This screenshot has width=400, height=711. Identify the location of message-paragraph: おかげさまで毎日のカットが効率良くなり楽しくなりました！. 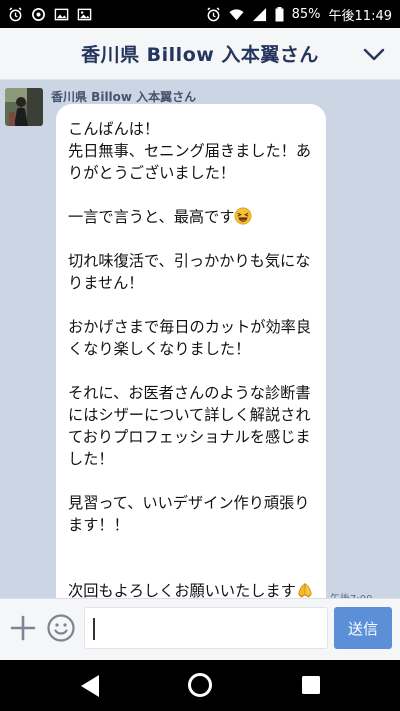
(189, 338).